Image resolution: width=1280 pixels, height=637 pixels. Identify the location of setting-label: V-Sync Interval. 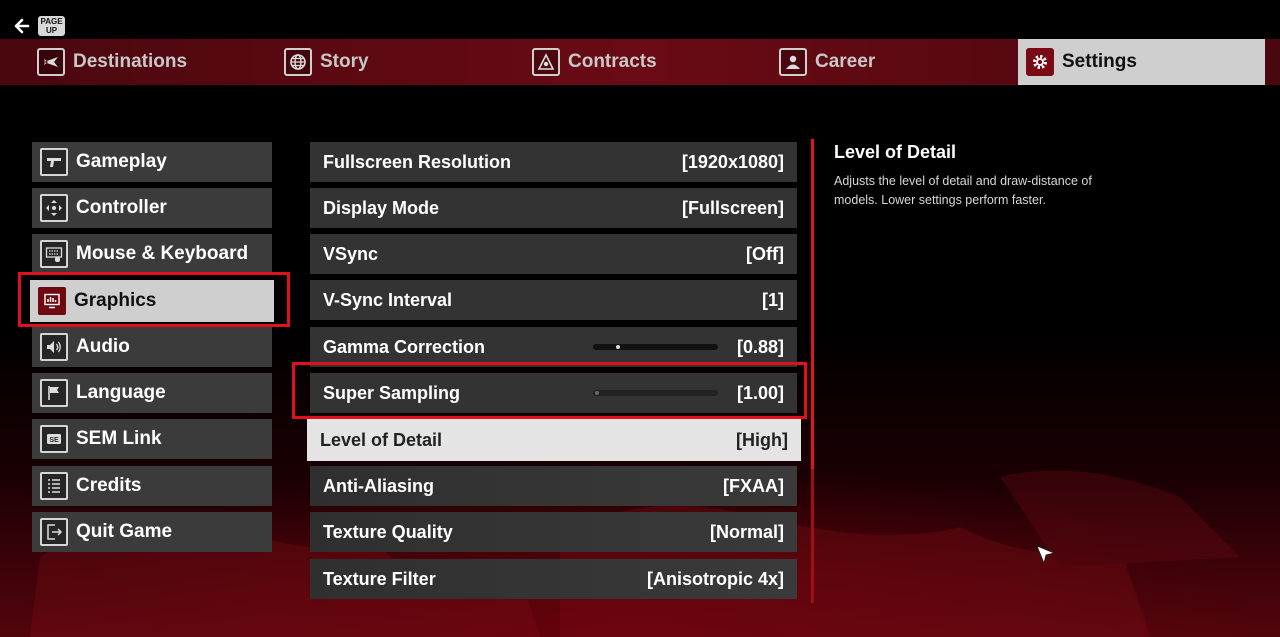
(388, 299).